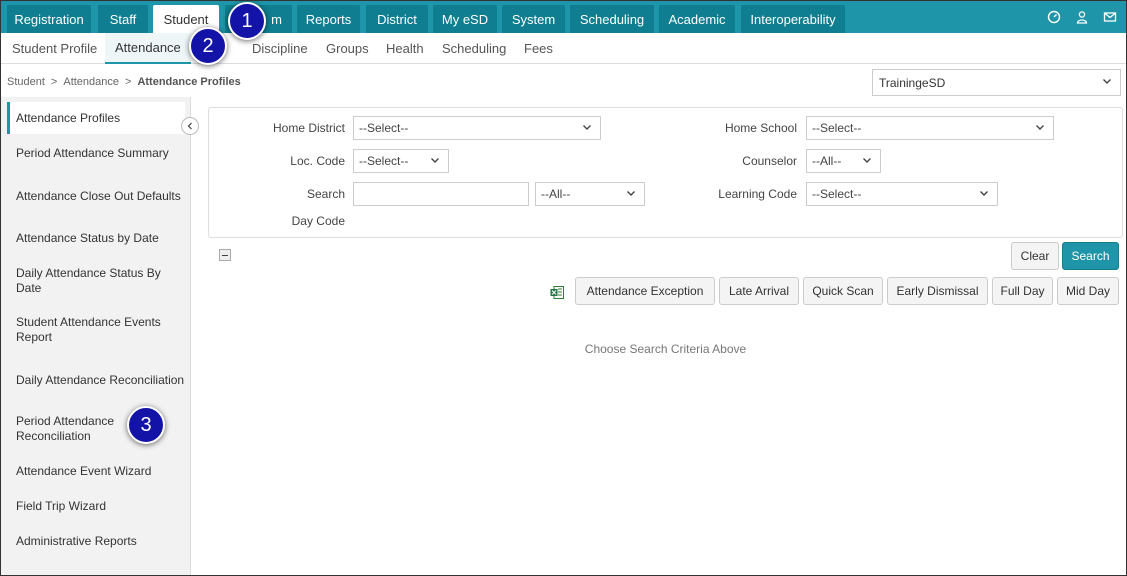 Image resolution: width=1127 pixels, height=576 pixels. I want to click on sidebar-item-attendance-event-wizard: Attendance Event Wizard, so click(96, 471).